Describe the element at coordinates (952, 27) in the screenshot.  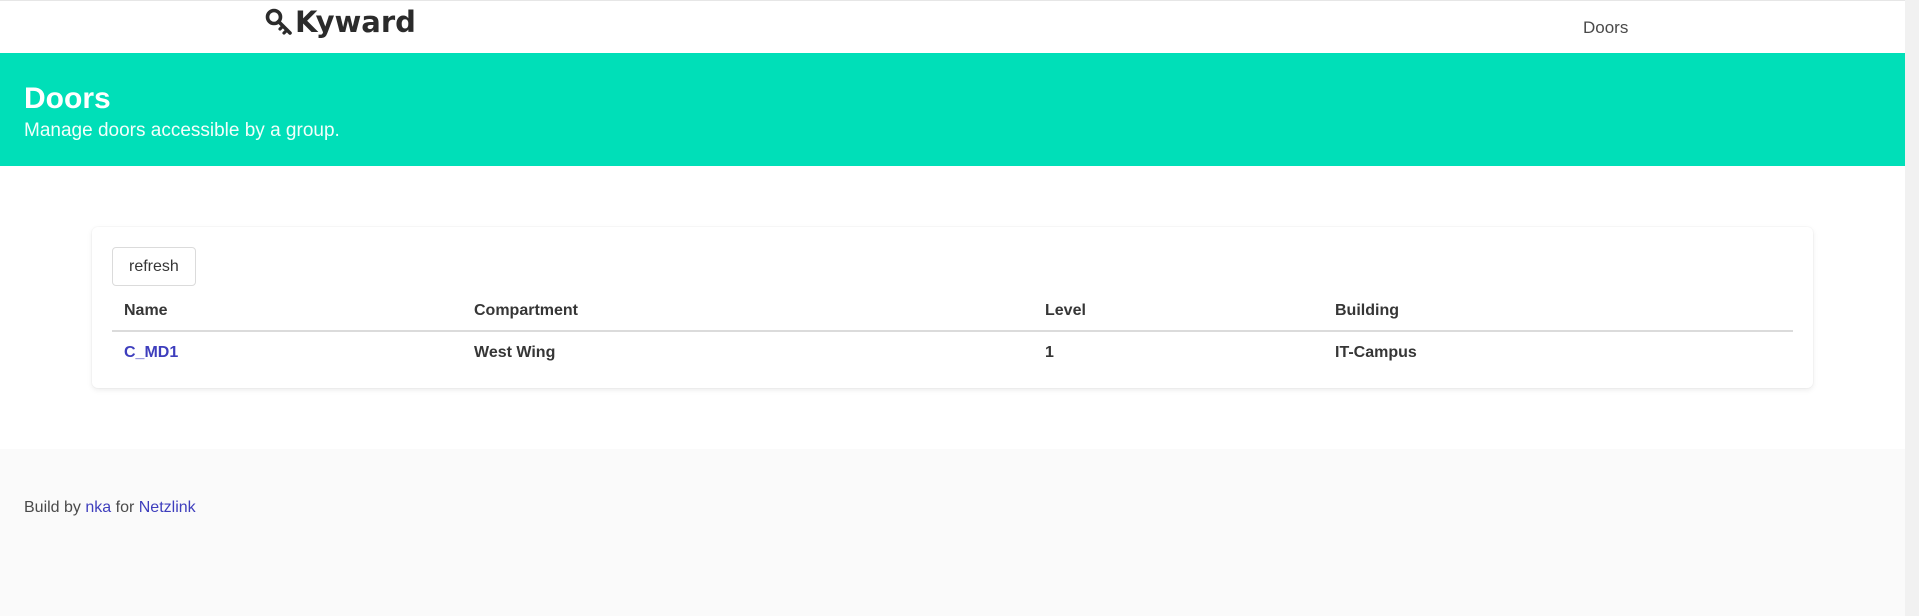
I see `navbar: Kyward Doors` at that location.